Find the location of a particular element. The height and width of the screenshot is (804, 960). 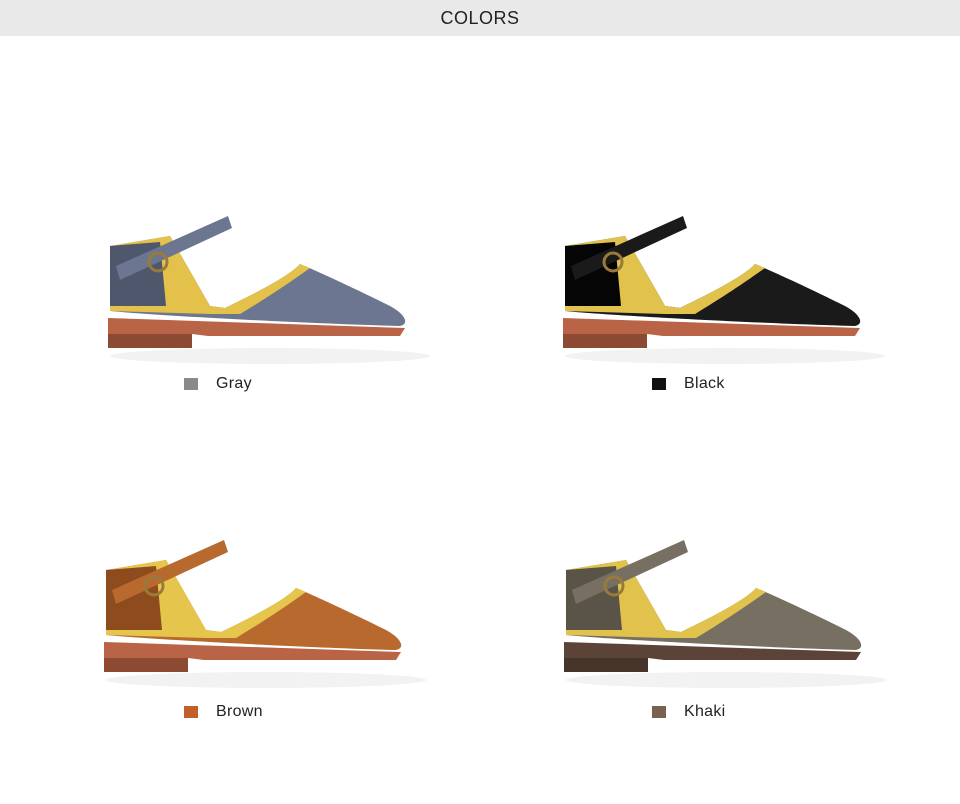

shoe-image-brown is located at coordinates (266, 615).